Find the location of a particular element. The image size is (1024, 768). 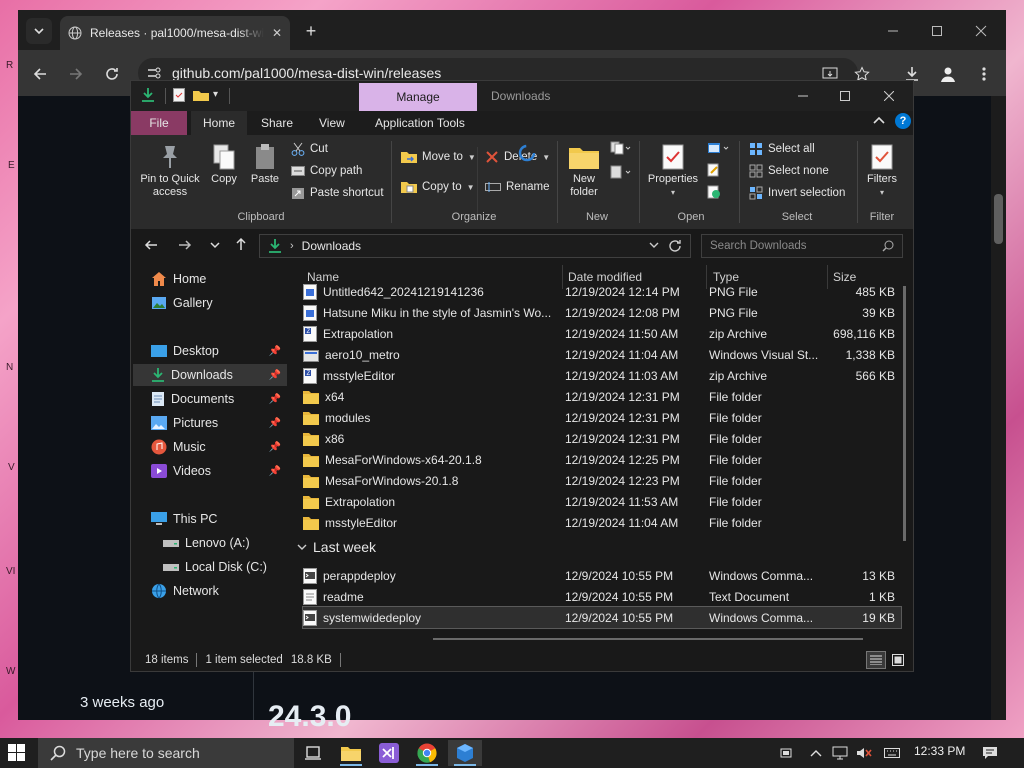

more-menu-icon is located at coordinates (984, 74).